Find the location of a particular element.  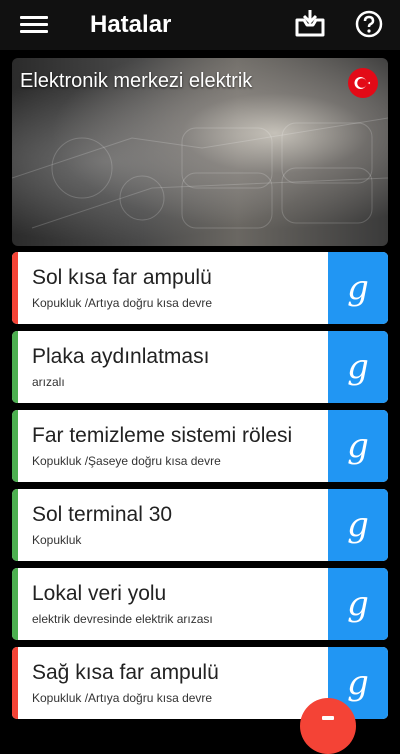

fault-card: Sol terminal 30 Kopukluk g is located at coordinates (200, 525).